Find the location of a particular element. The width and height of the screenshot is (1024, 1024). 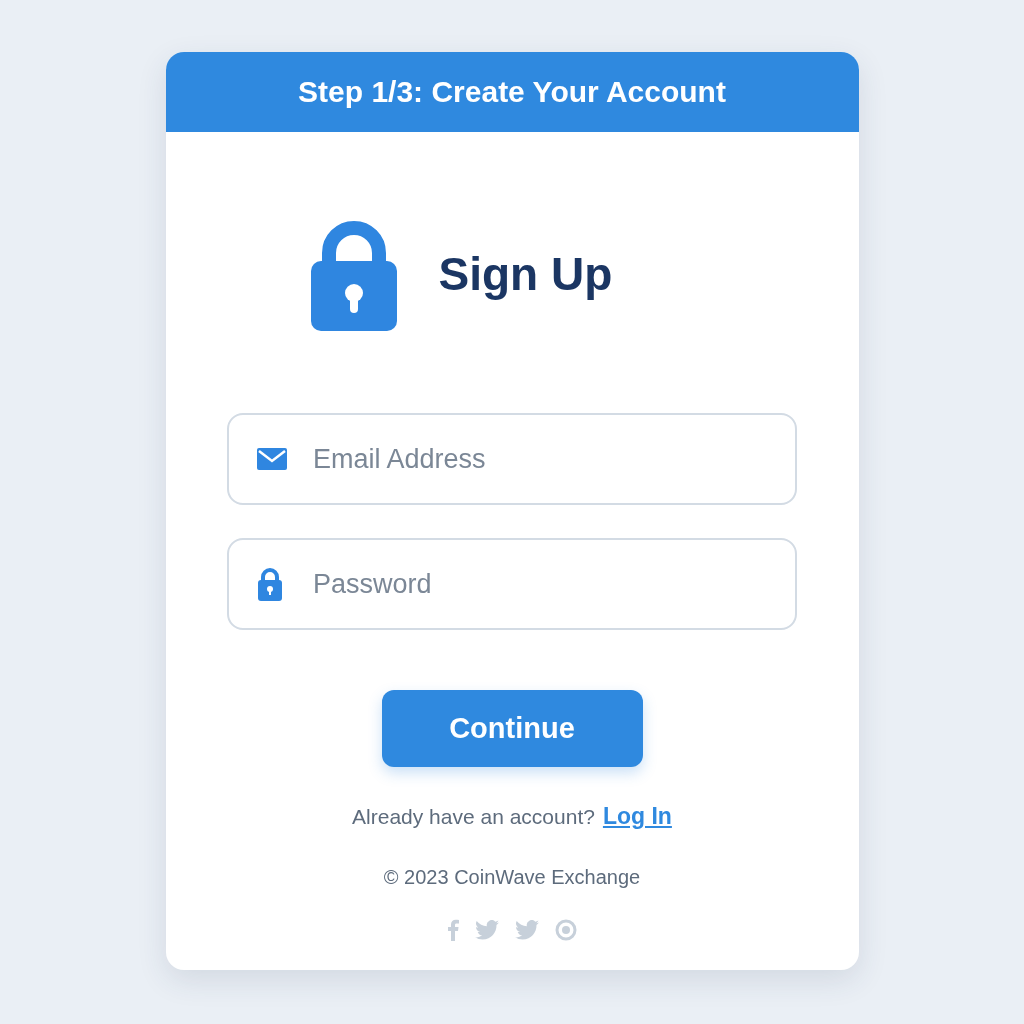

login-link: Log In is located at coordinates (637, 816).